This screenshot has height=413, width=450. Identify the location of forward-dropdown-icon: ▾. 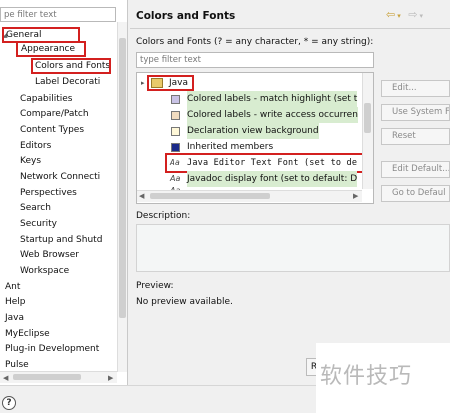
(422, 16).